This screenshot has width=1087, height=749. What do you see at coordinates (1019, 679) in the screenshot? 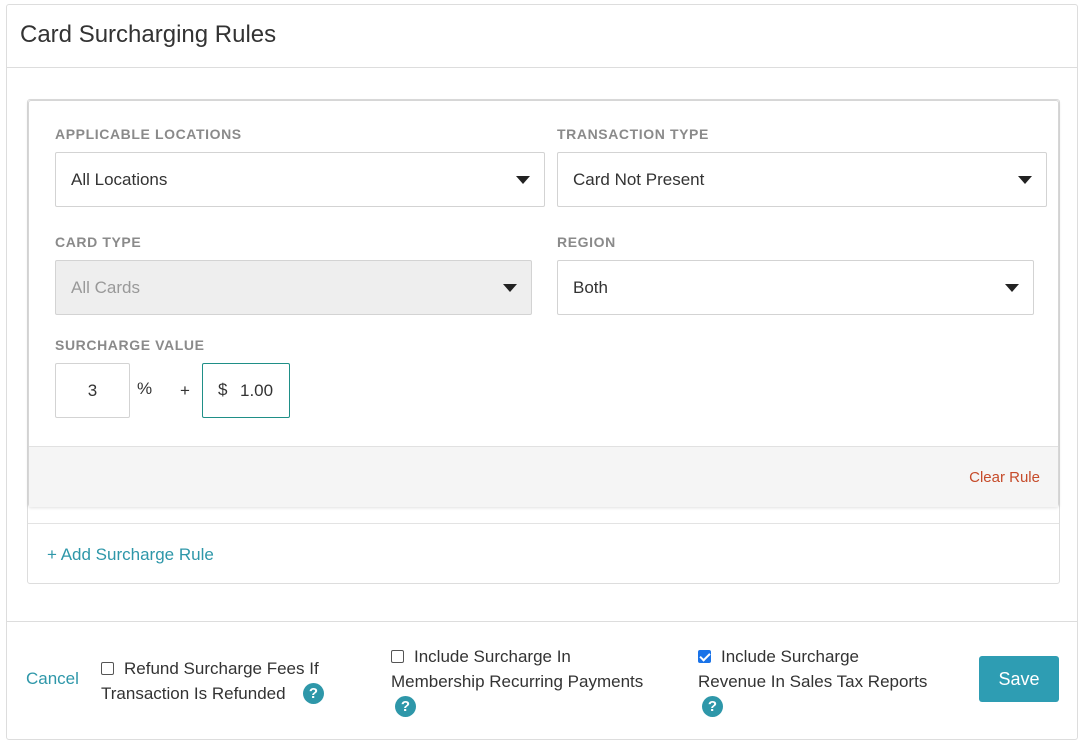
I see `save-button: Save` at bounding box center [1019, 679].